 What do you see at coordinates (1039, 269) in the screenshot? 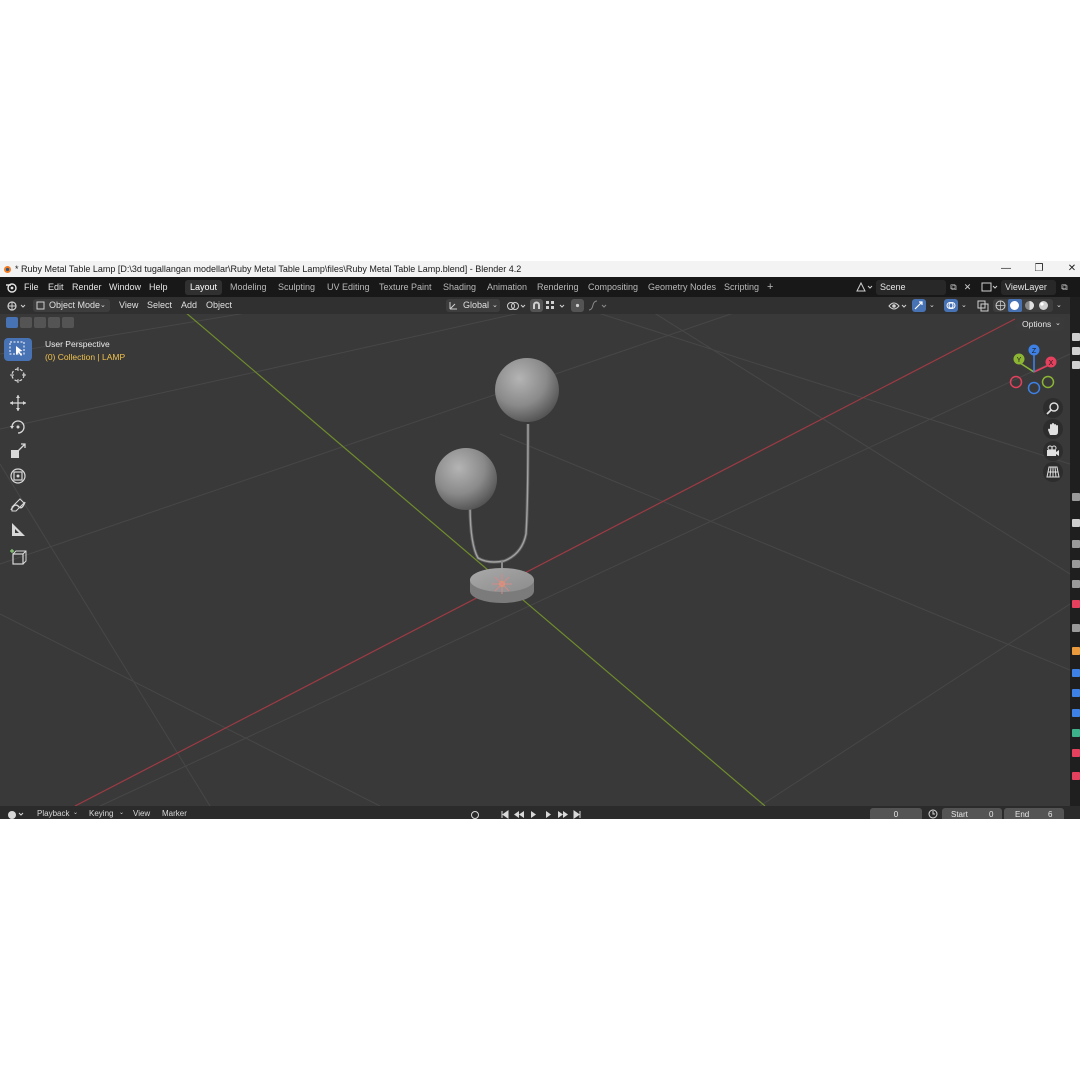
I see `maximize-button: ❐` at bounding box center [1039, 269].